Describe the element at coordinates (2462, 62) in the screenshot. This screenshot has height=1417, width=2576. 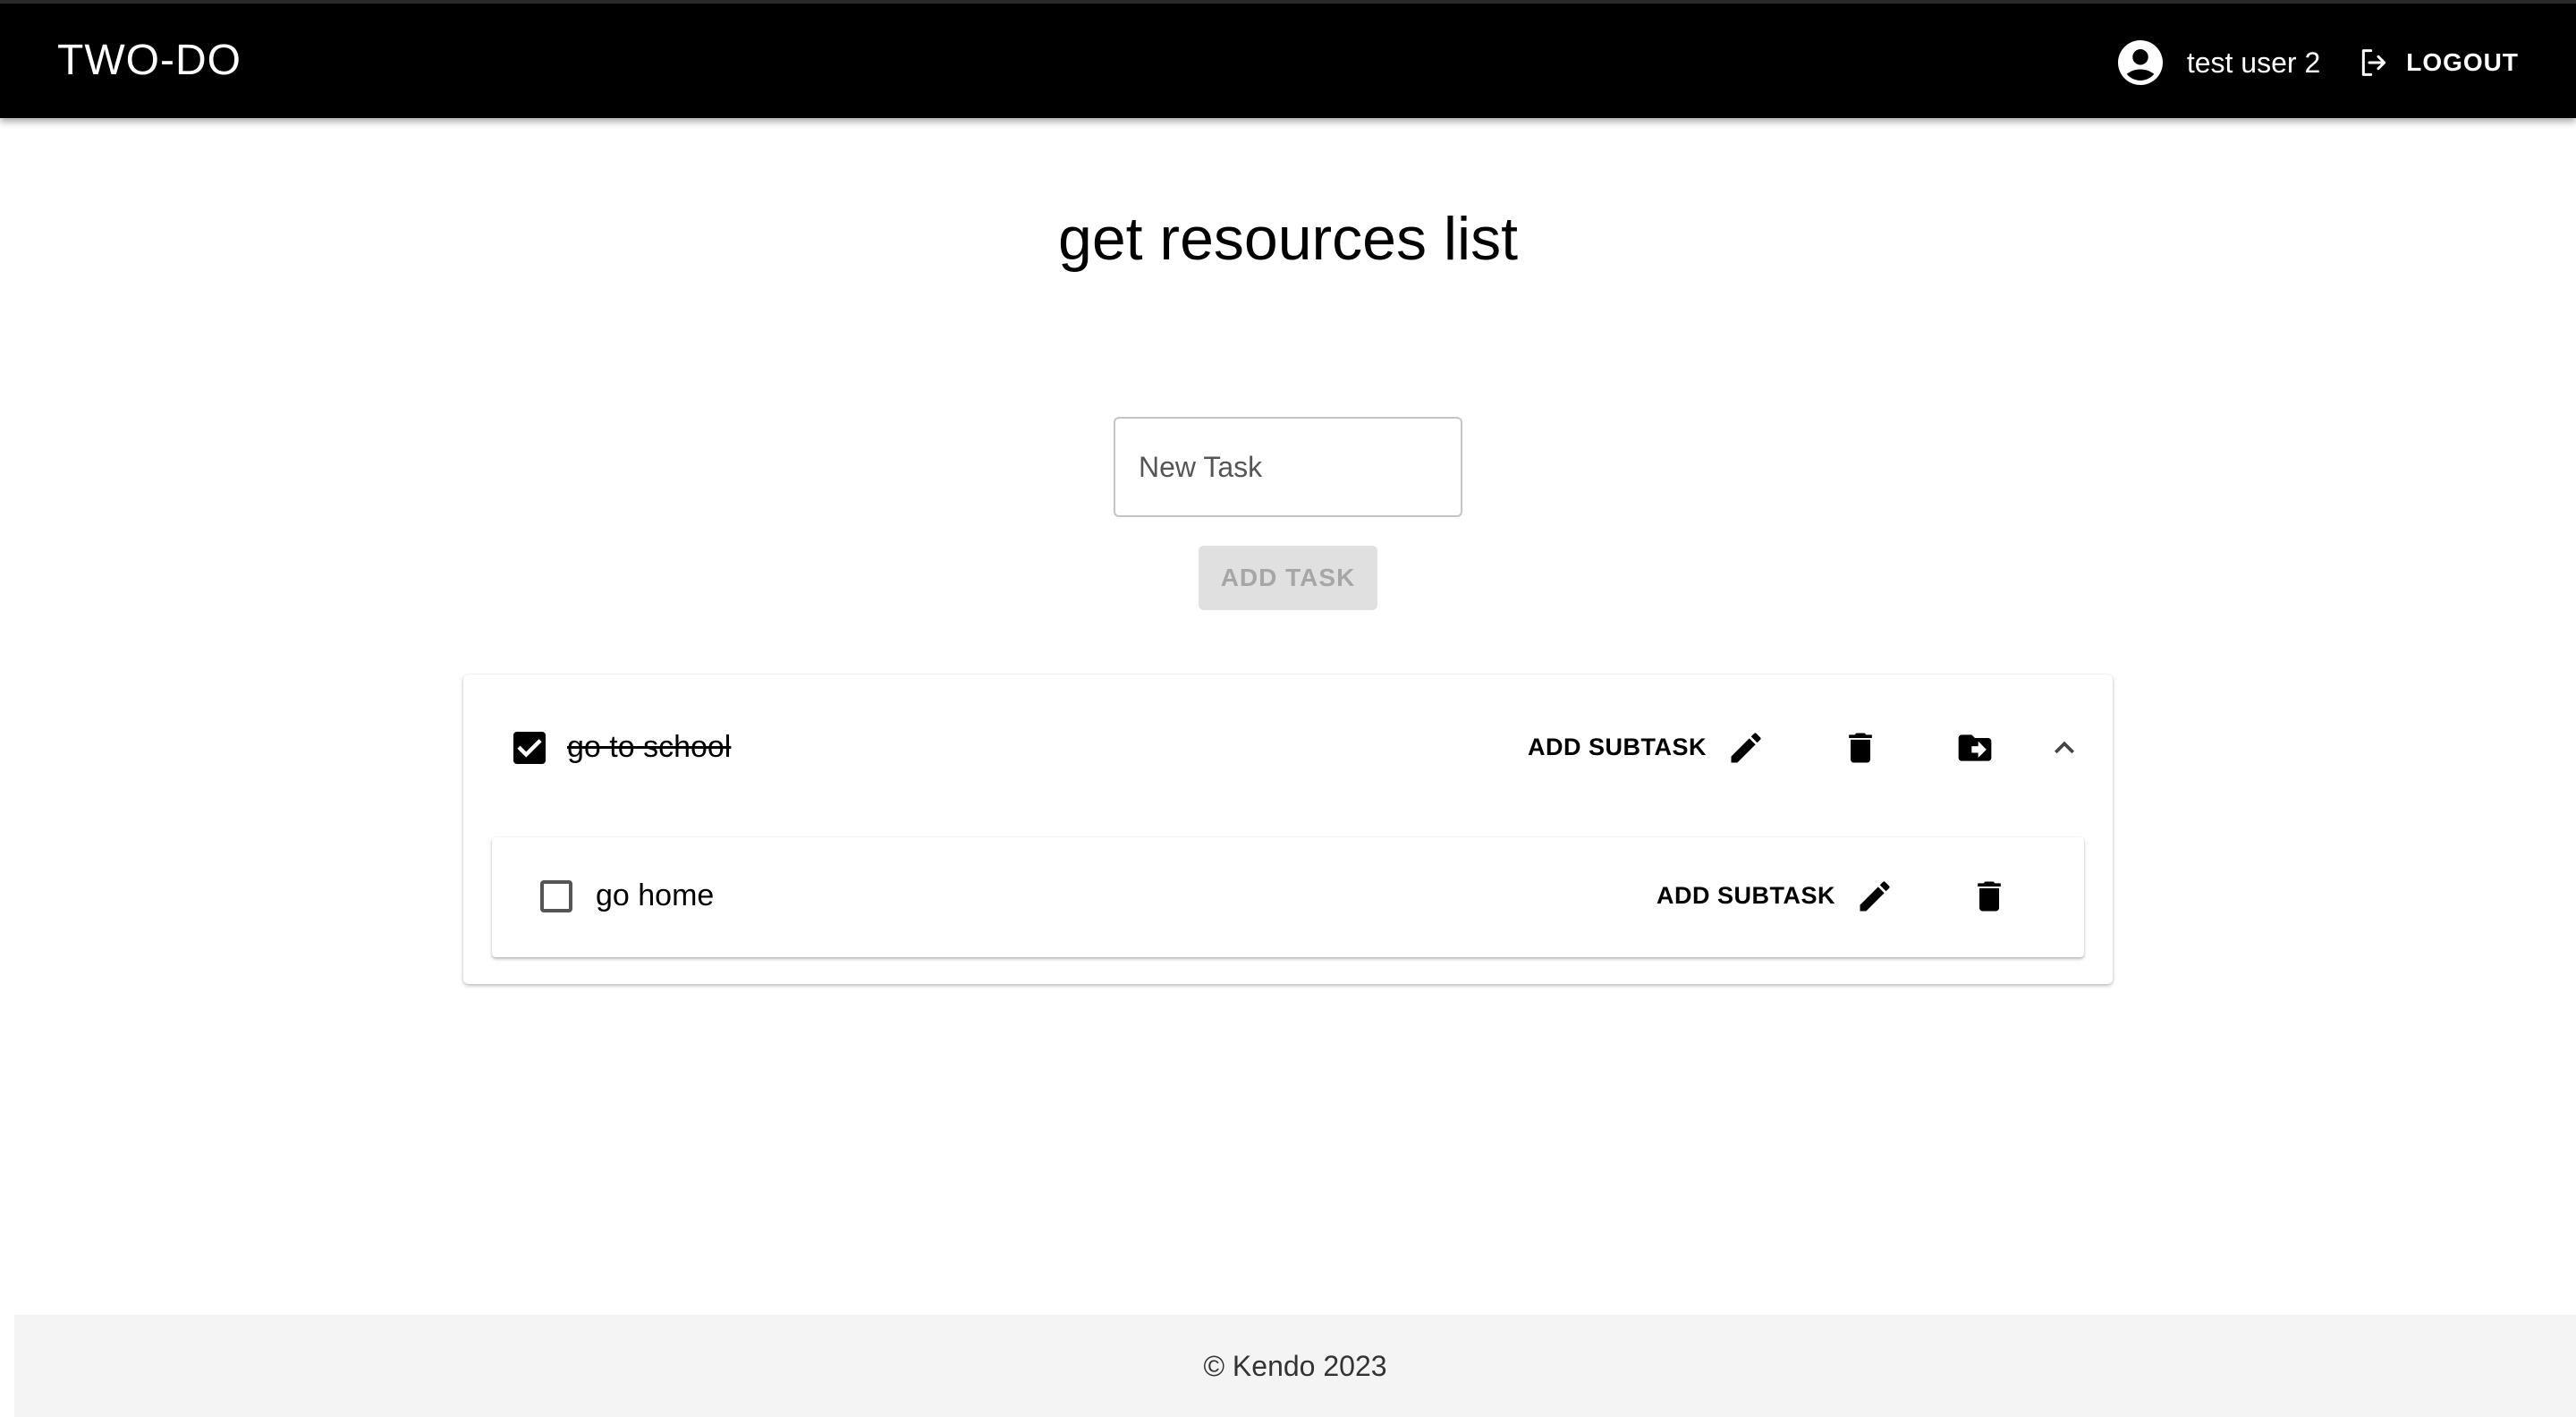
I see `logout-label: LOGOUT` at that location.